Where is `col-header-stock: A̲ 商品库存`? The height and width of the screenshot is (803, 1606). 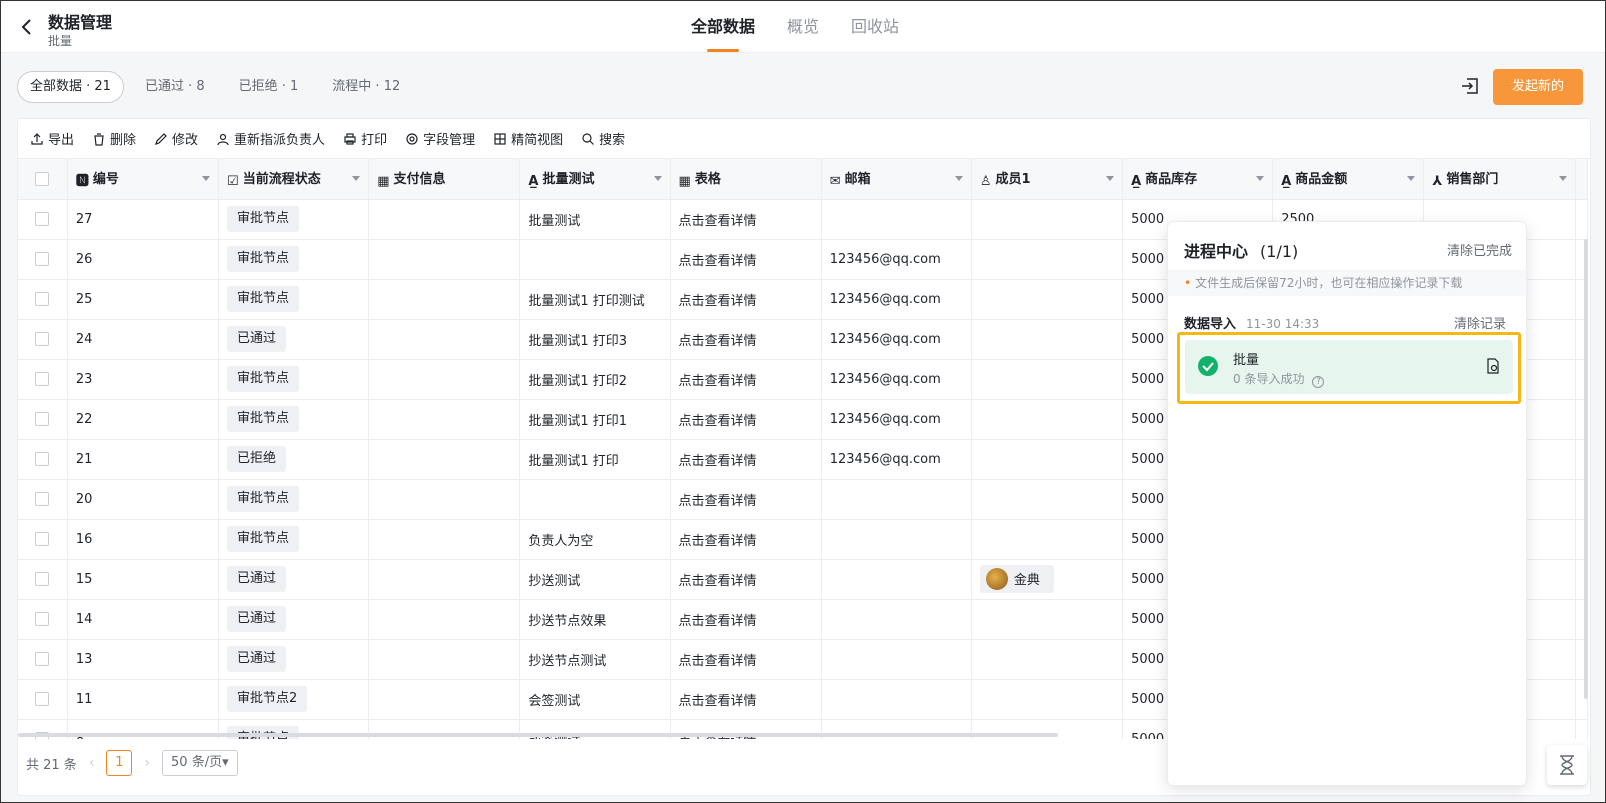 col-header-stock: A̲ 商品库存 is located at coordinates (1198, 179).